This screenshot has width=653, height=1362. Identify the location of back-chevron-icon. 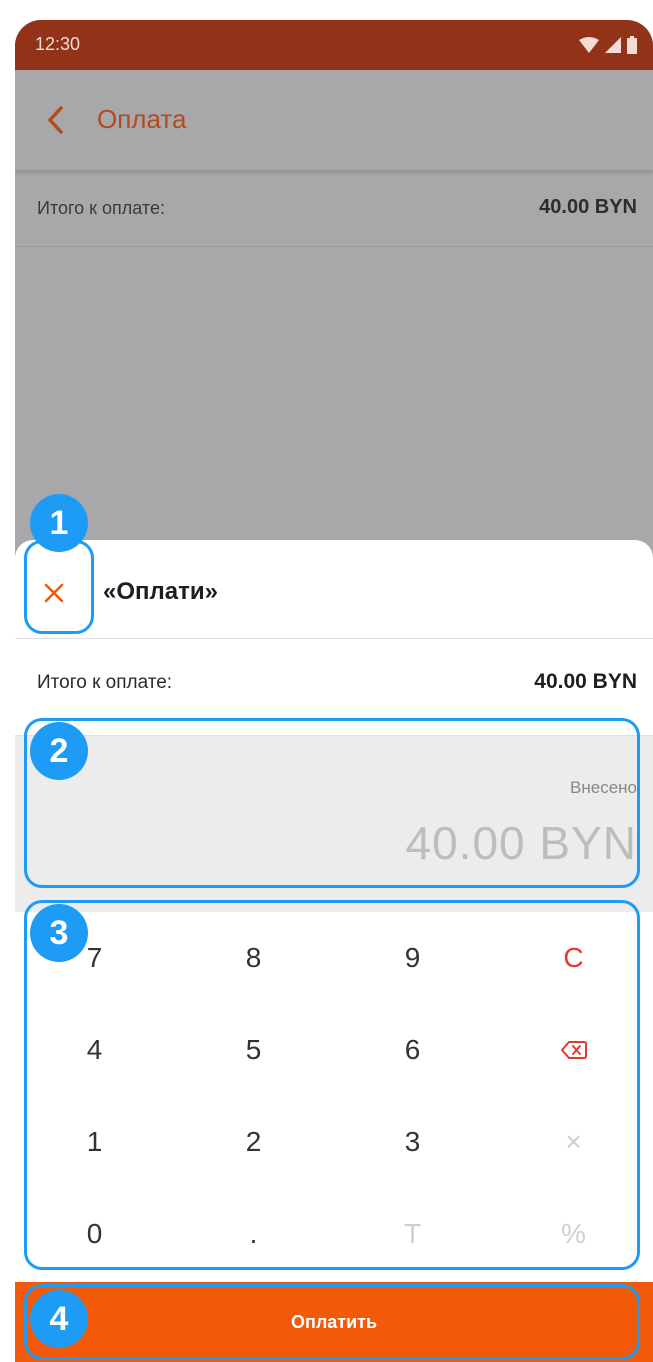
(56, 120).